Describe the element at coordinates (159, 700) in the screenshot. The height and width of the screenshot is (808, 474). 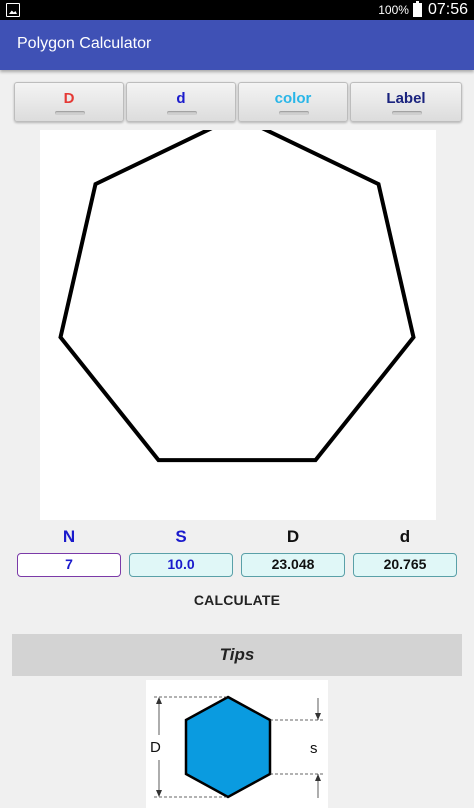
I see `d-arrow-top` at that location.